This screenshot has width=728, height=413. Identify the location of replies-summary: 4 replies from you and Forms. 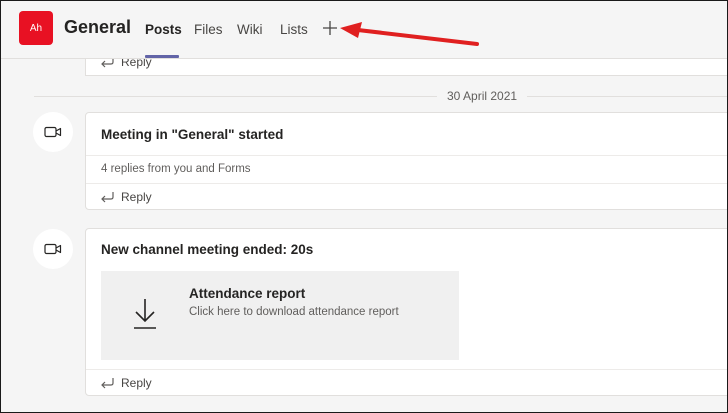
(176, 169).